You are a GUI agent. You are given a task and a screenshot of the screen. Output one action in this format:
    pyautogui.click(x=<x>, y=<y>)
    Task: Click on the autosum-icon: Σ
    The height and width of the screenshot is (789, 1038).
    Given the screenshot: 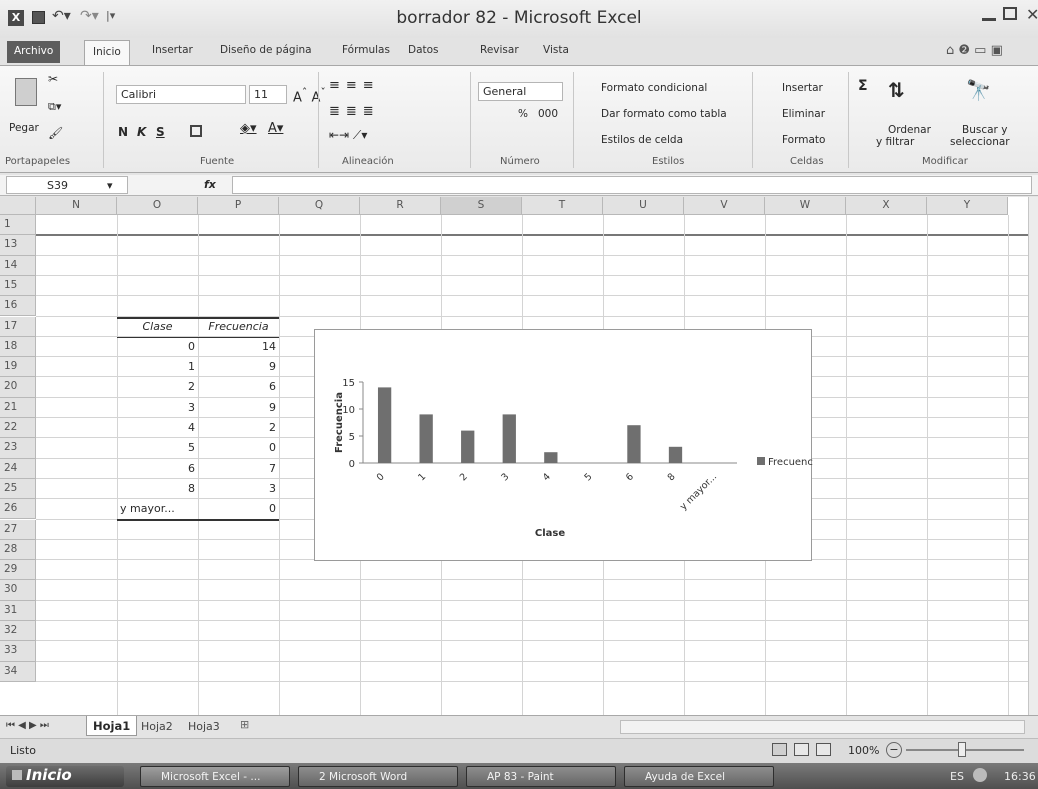 What is the action you would take?
    pyautogui.click(x=863, y=86)
    